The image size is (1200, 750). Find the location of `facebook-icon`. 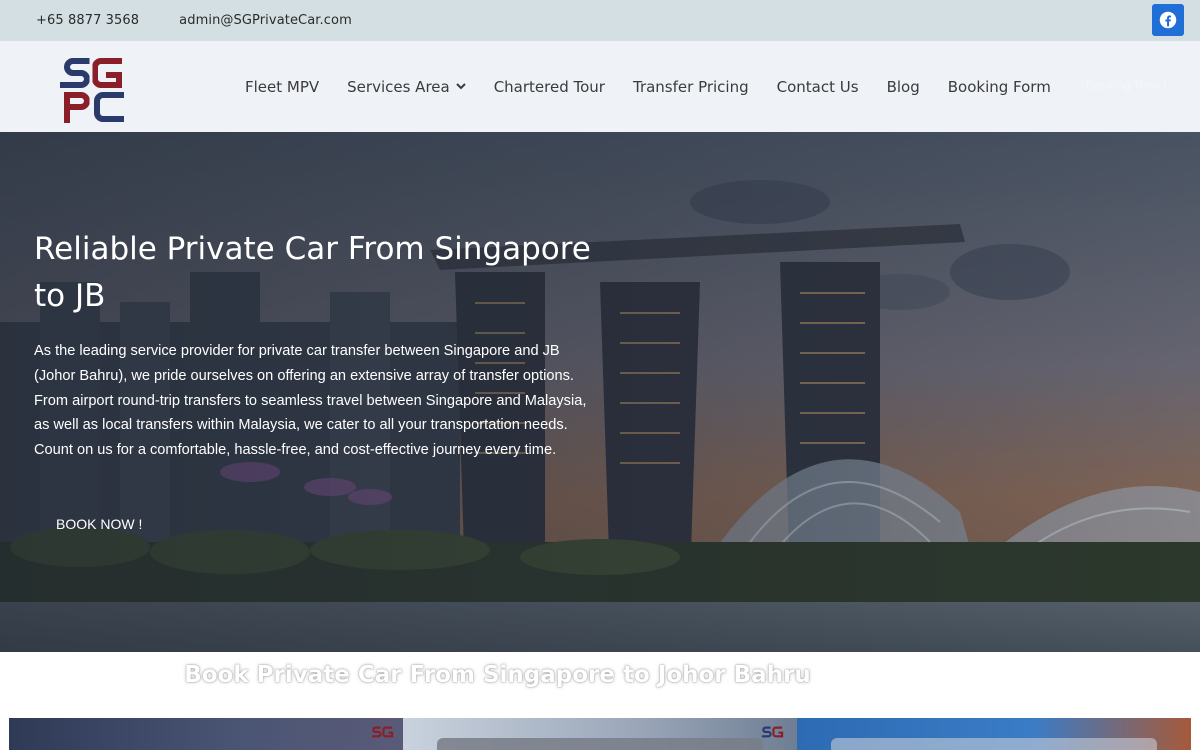

facebook-icon is located at coordinates (1168, 20).